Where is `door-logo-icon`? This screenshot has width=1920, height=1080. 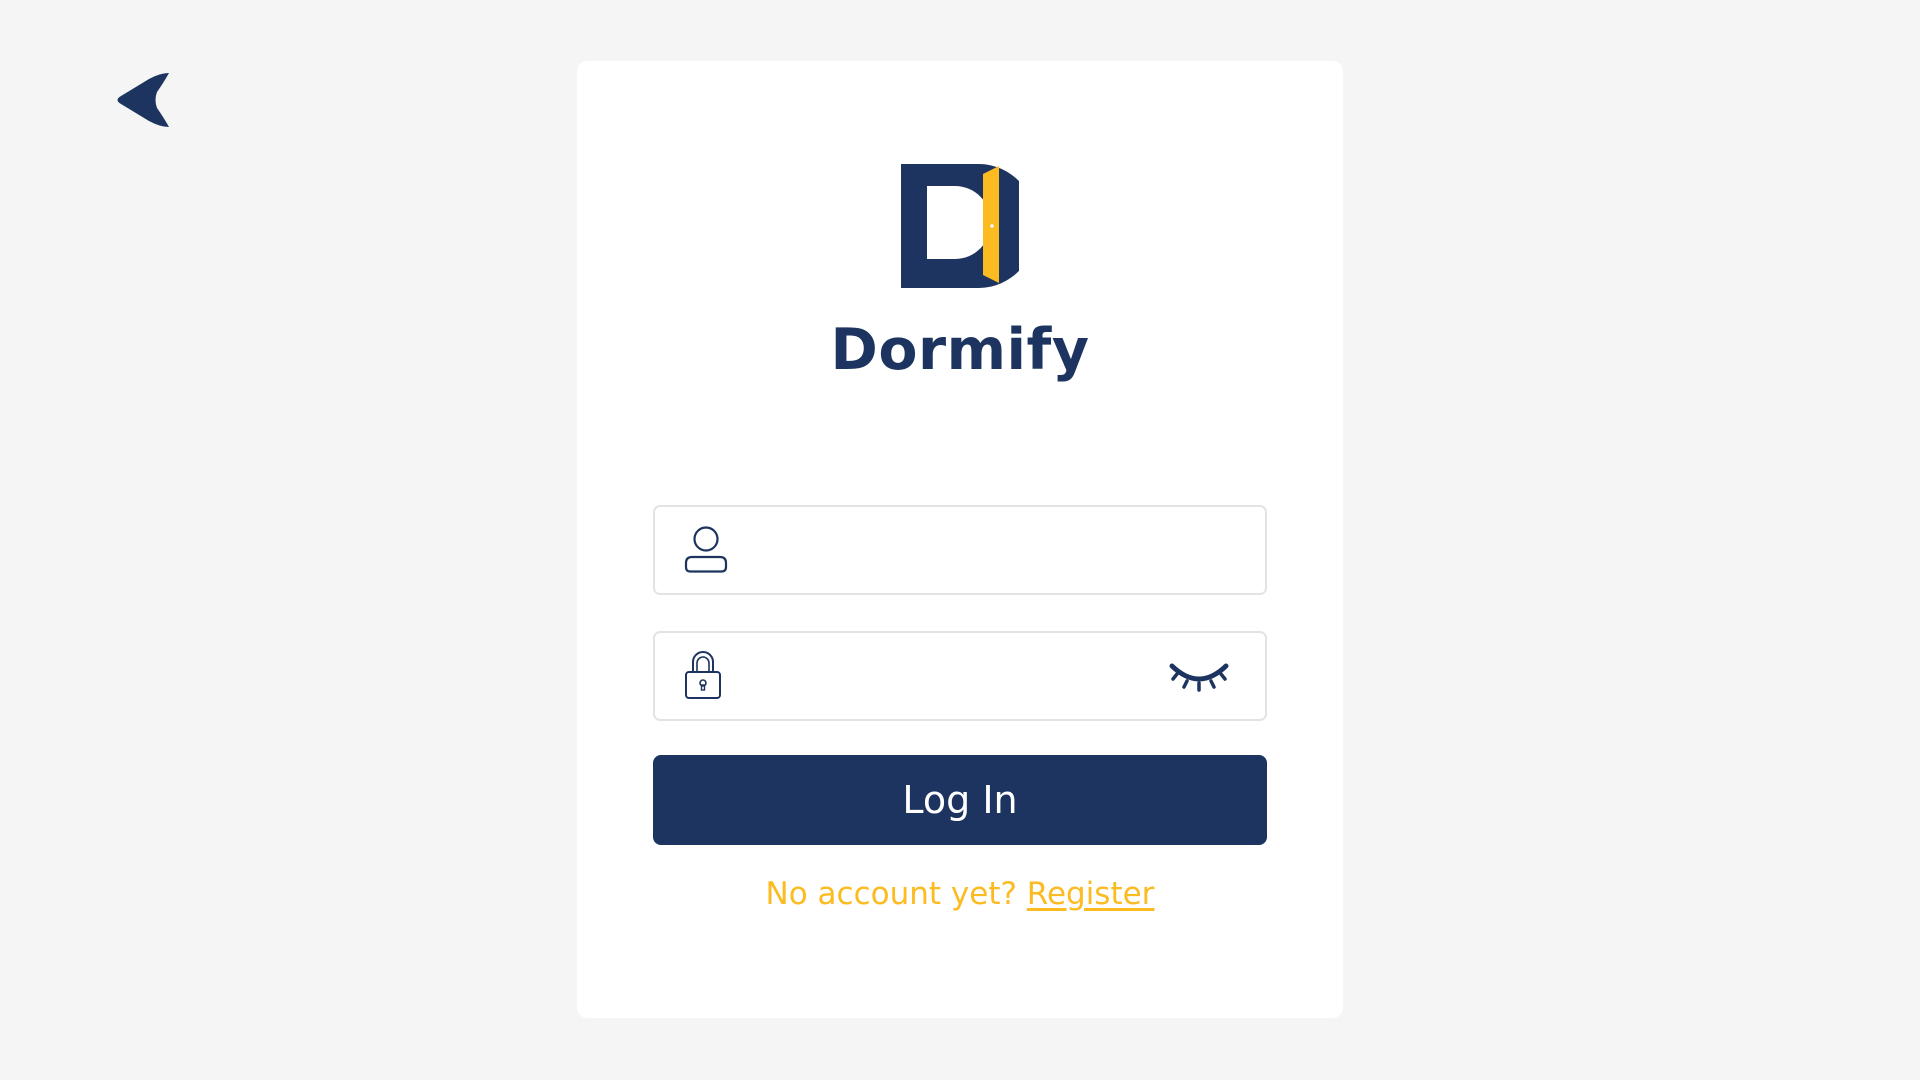 door-logo-icon is located at coordinates (960, 226).